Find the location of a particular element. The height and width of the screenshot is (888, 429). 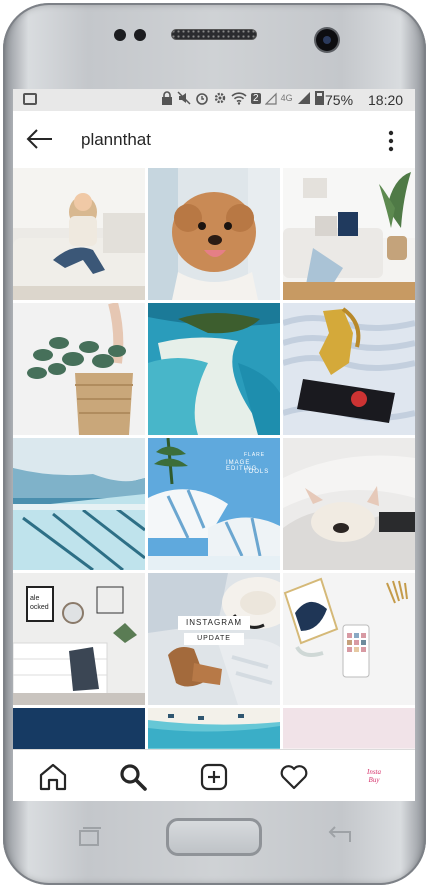

grid-post-flatlay-hat: INSTAGRAM UPDATE is located at coordinates (214, 639).